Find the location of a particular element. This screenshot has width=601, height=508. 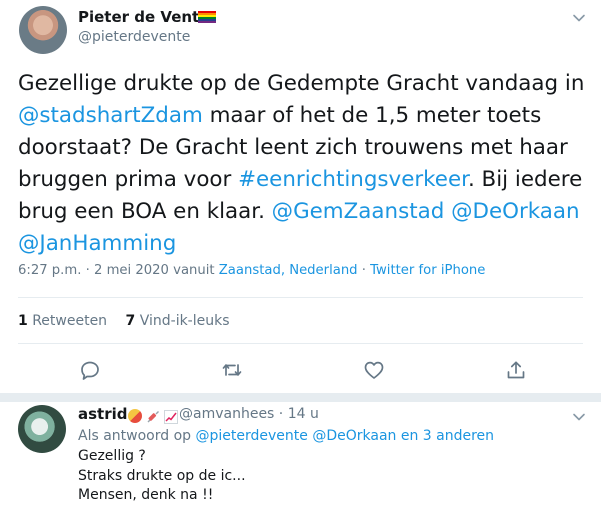

likes-count: 7 is located at coordinates (130, 321).